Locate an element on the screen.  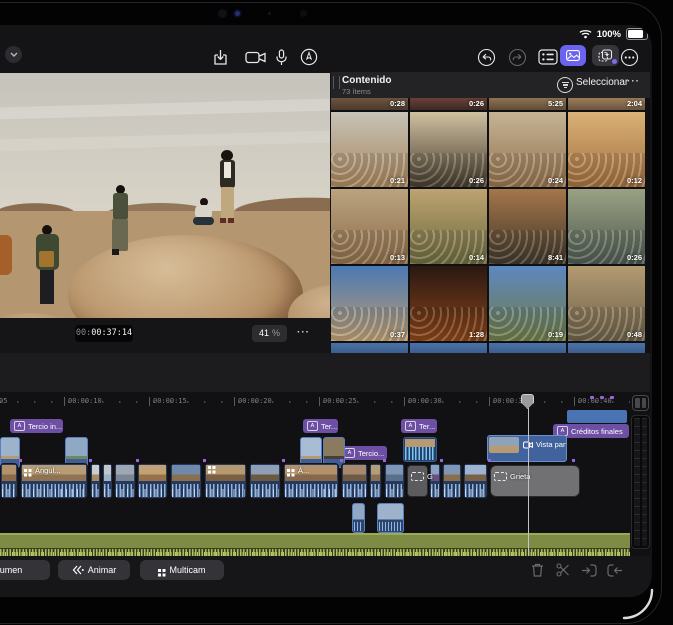
insert-clip-button is located at coordinates (589, 570).